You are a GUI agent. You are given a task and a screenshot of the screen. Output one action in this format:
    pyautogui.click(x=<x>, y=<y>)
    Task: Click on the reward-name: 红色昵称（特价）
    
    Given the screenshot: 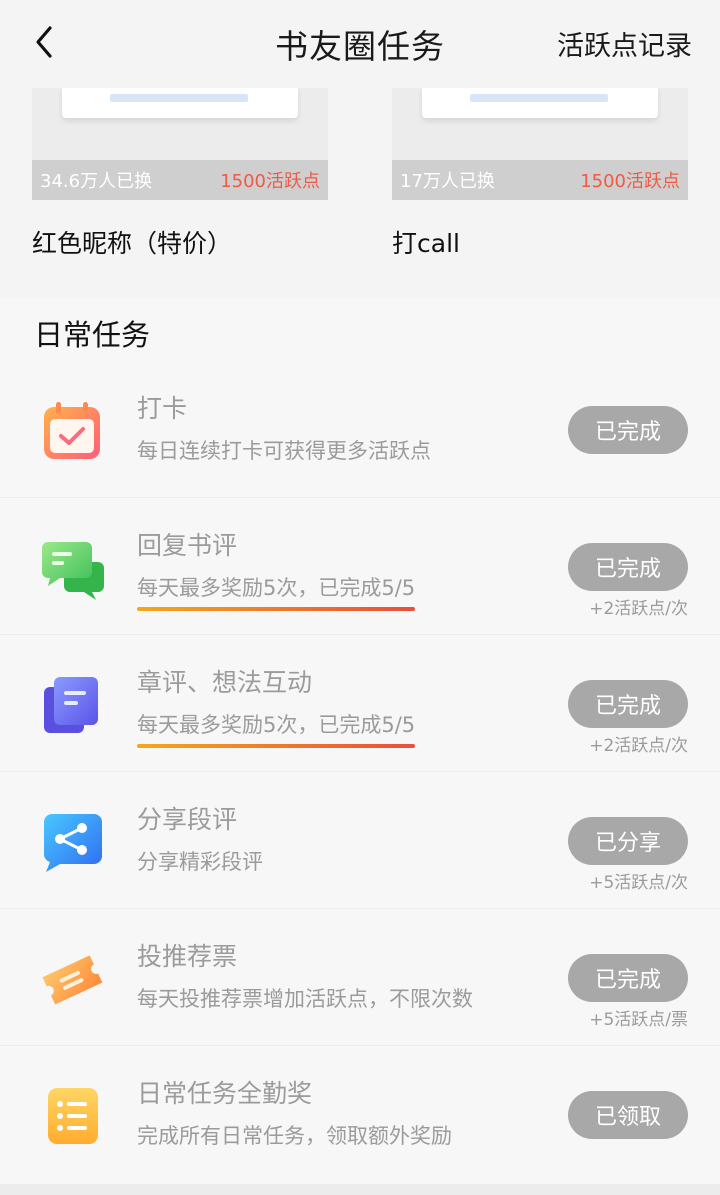 What is the action you would take?
    pyautogui.click(x=132, y=243)
    